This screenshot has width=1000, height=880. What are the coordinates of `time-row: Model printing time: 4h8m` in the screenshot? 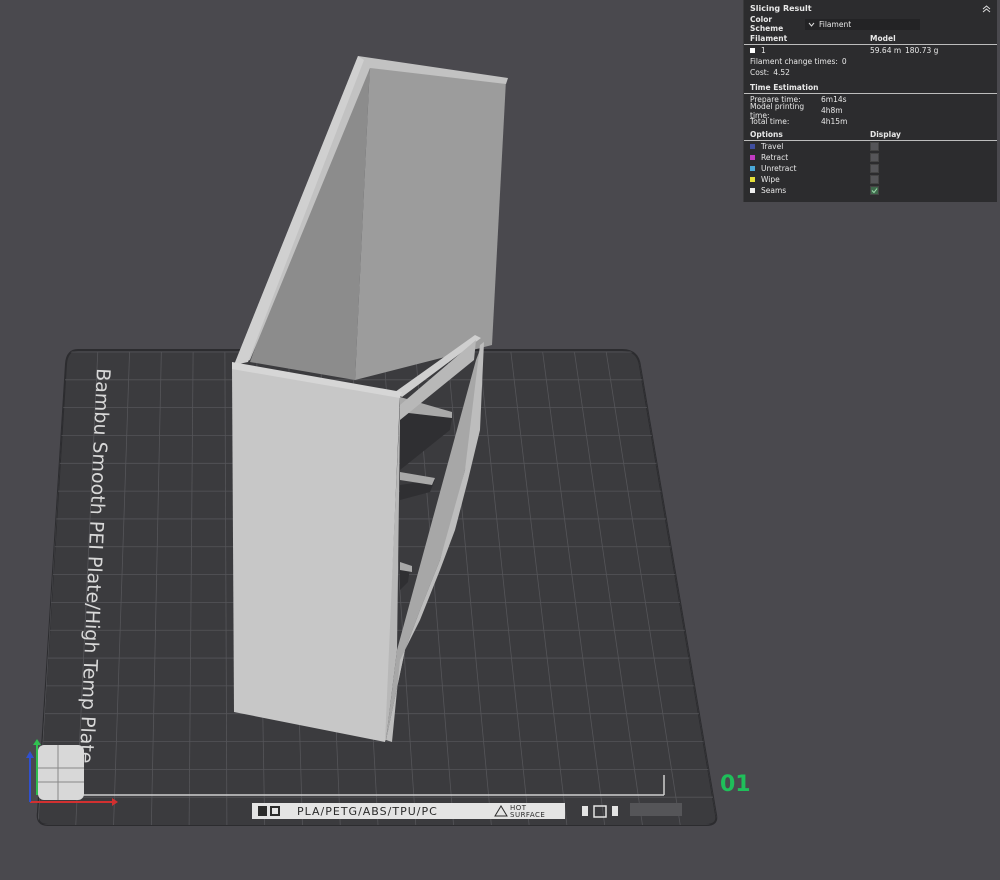 It's located at (870, 111).